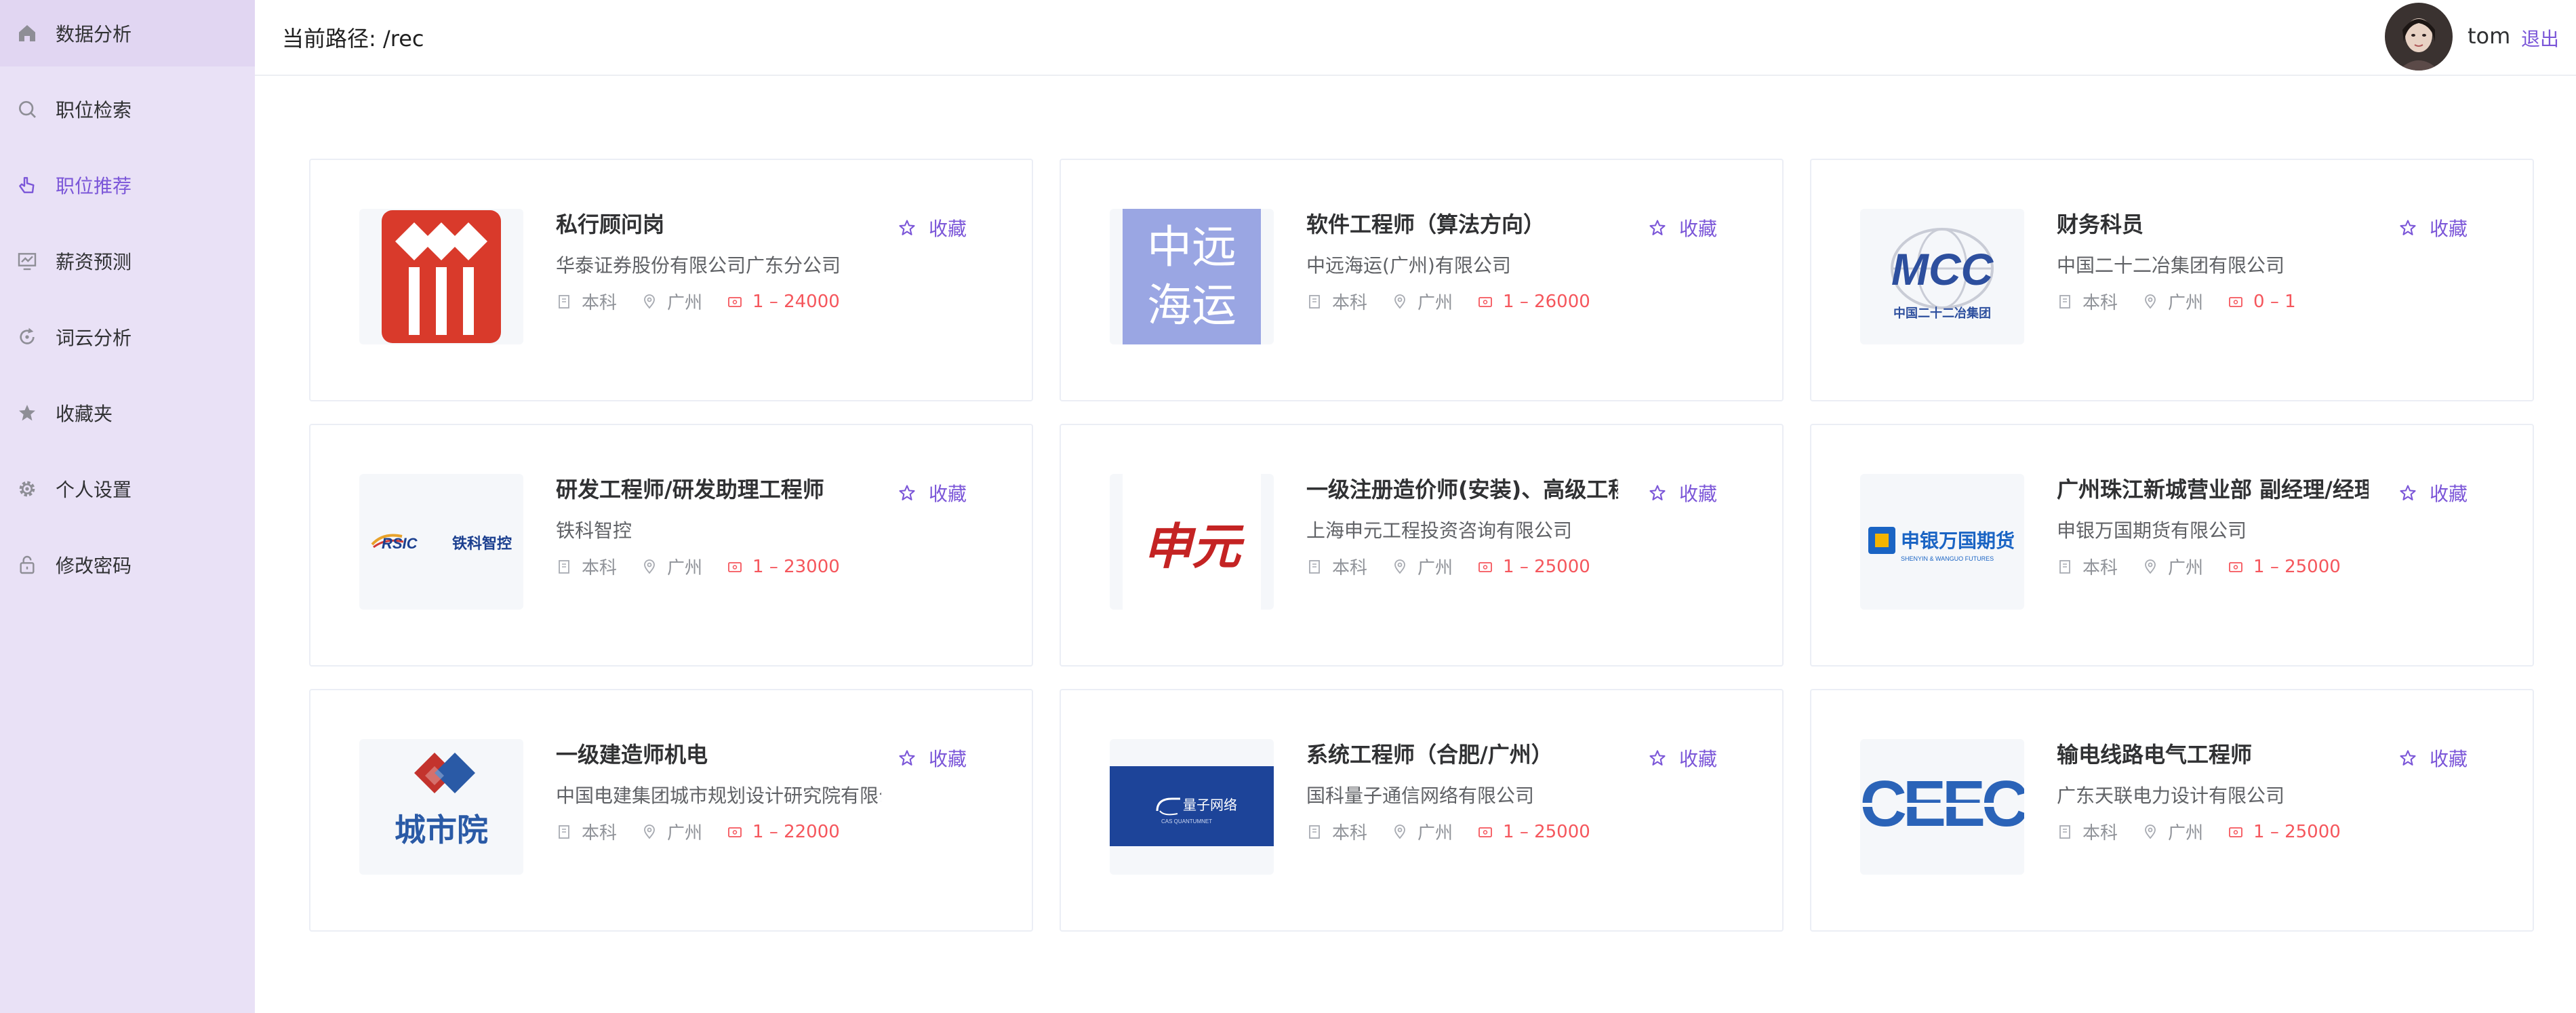  What do you see at coordinates (127, 185) in the screenshot?
I see `sidebar-item-job-recommend: 职位推荐` at bounding box center [127, 185].